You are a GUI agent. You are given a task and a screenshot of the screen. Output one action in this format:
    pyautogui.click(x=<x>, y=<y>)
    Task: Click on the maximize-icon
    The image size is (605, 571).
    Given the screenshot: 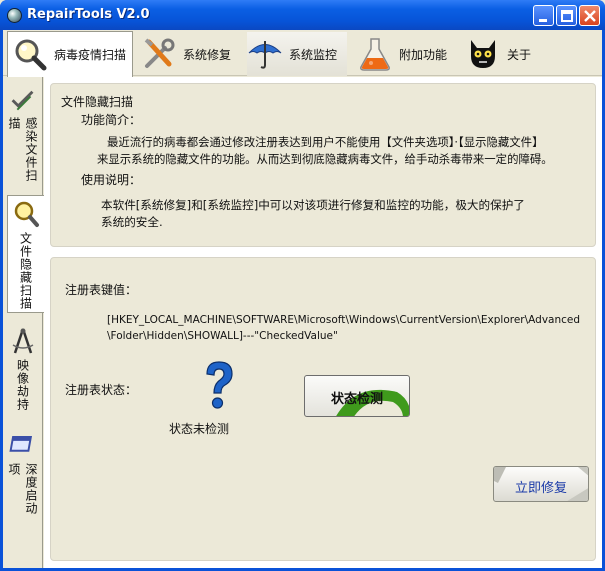 What is the action you would take?
    pyautogui.click(x=567, y=16)
    